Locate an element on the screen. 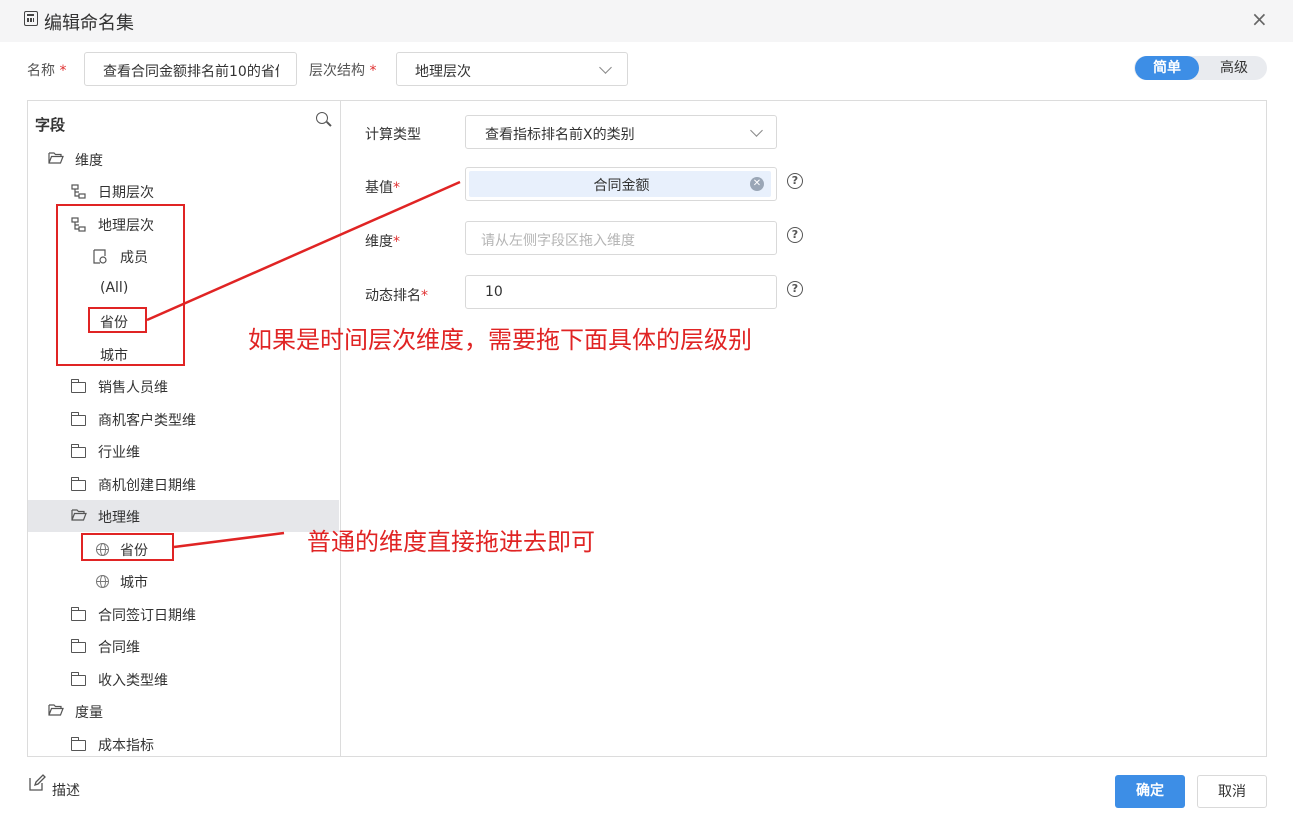  annotation-line-dimension is located at coordinates (229, 540).